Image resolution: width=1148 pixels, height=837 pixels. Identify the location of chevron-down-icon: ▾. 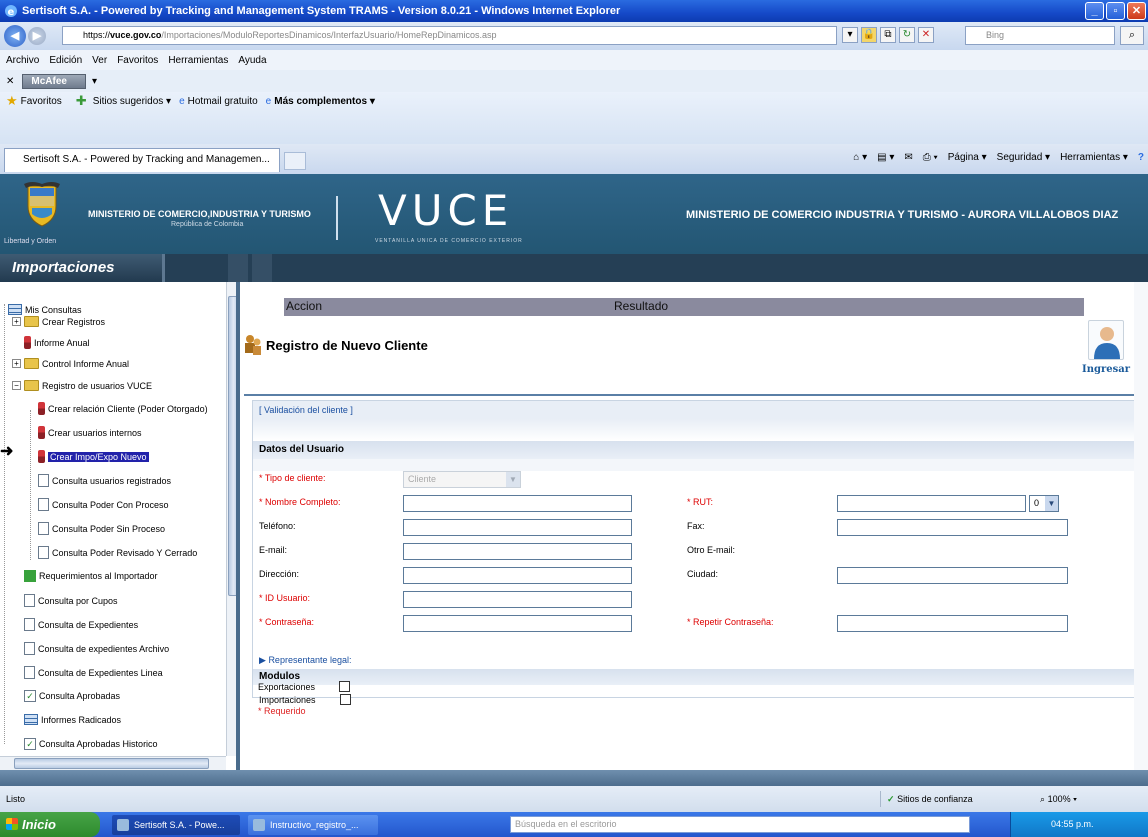
(94, 81).